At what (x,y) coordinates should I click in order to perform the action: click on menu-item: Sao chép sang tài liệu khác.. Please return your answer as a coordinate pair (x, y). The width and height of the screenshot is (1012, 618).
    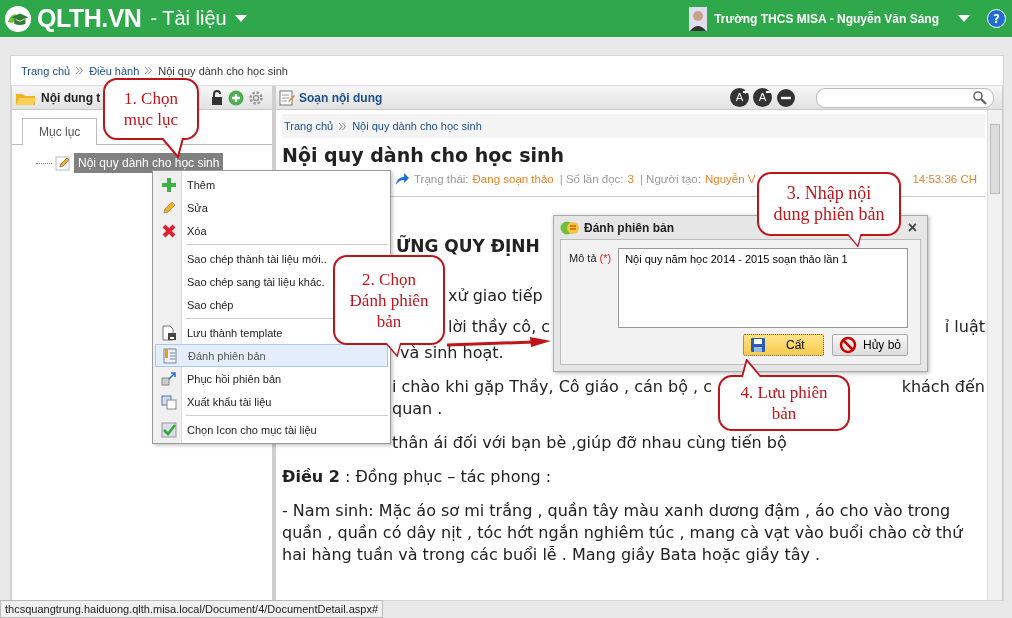
    Looking at the image, I should click on (241, 281).